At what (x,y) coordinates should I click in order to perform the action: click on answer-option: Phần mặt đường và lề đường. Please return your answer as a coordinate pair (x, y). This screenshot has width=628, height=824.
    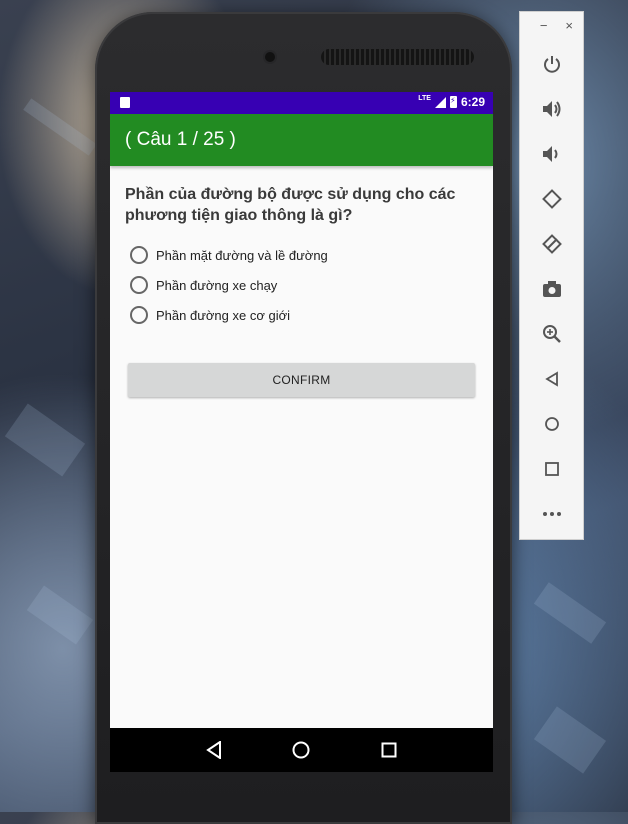
    Looking at the image, I should click on (301, 255).